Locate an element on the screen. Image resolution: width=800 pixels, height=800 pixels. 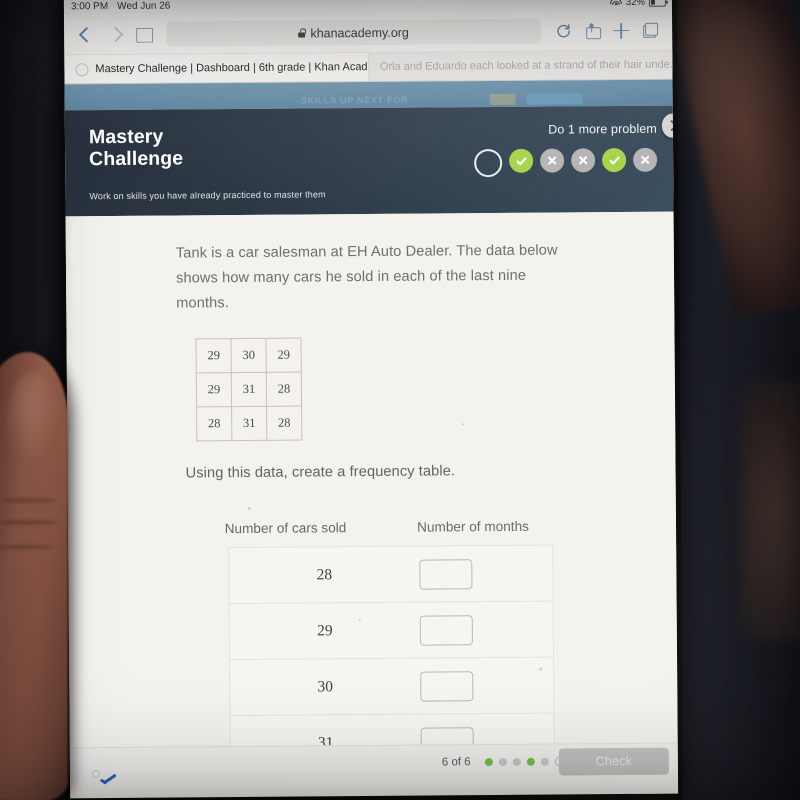
row-value: 30 is located at coordinates (325, 686).